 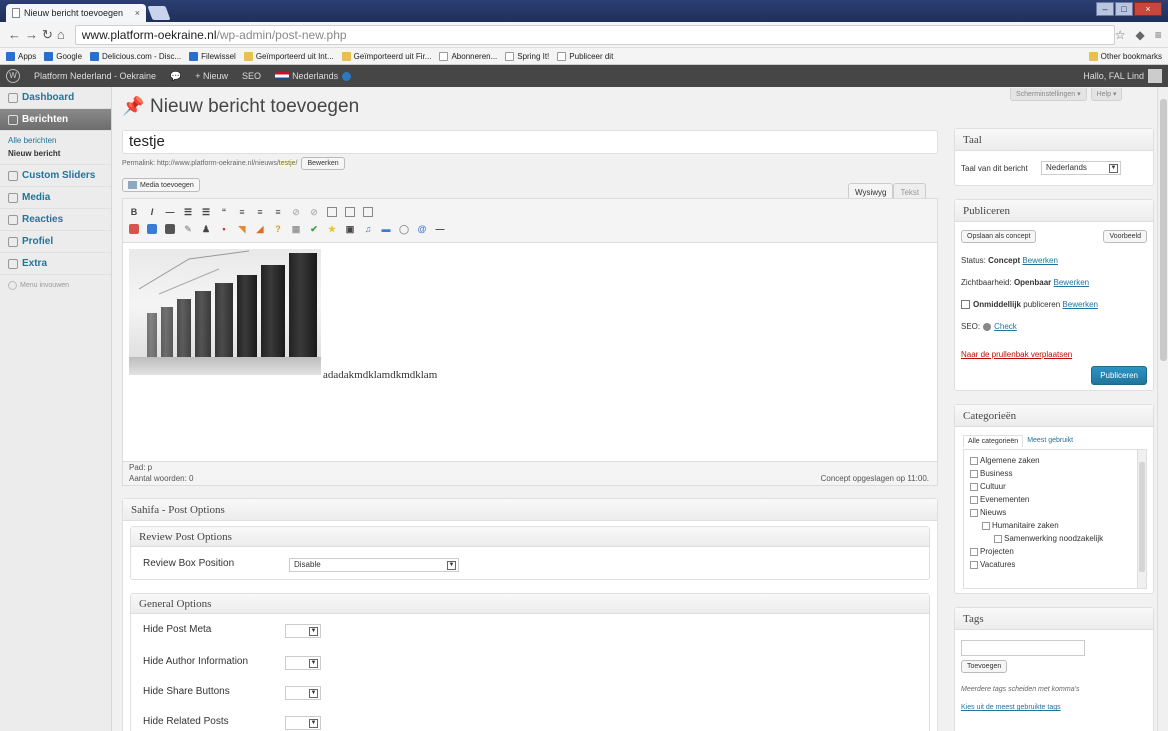 I want to click on publish-button: Publiceren, so click(x=1119, y=375).